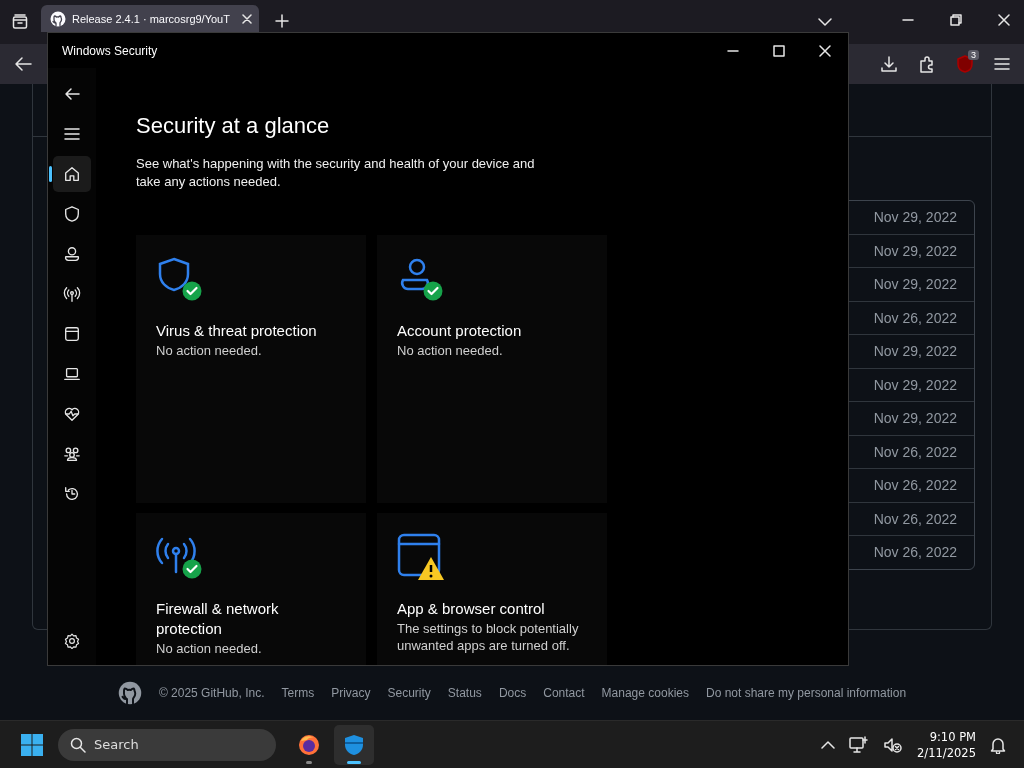  Describe the element at coordinates (72, 294) in the screenshot. I see `antenna-icon` at that location.